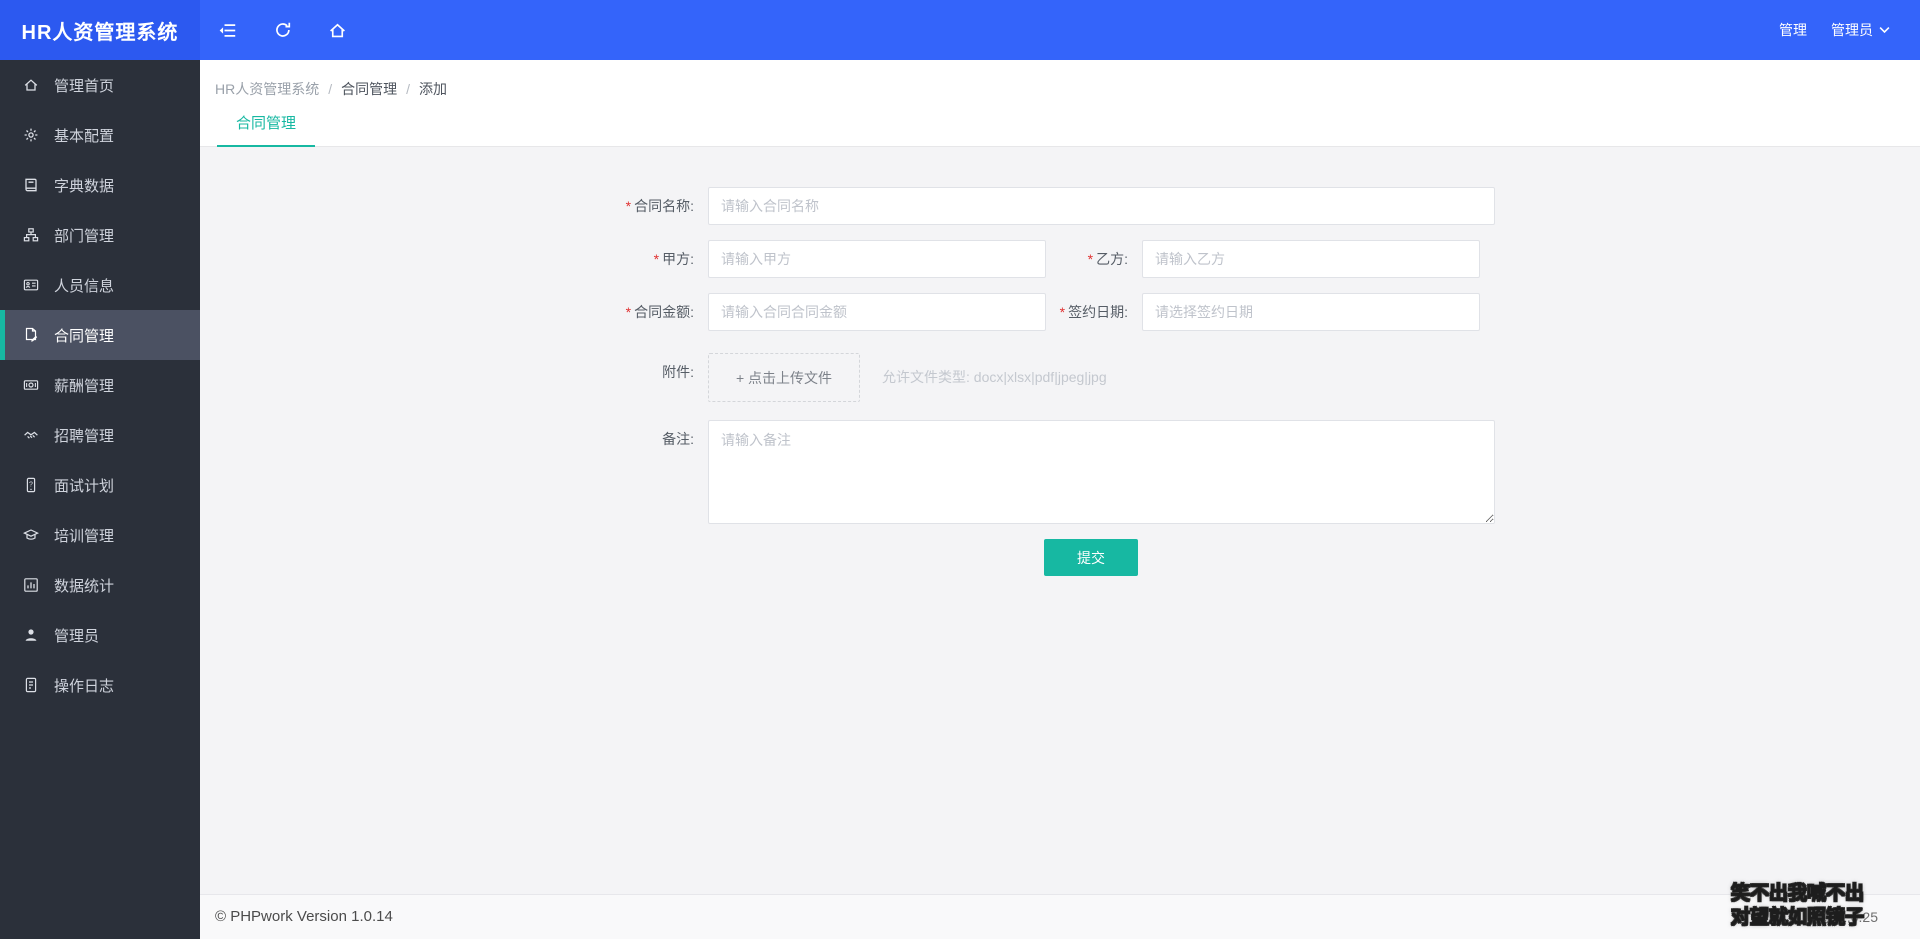 The image size is (1920, 939). What do you see at coordinates (659, 312) in the screenshot?
I see `amount-label: * 合同金额:` at bounding box center [659, 312].